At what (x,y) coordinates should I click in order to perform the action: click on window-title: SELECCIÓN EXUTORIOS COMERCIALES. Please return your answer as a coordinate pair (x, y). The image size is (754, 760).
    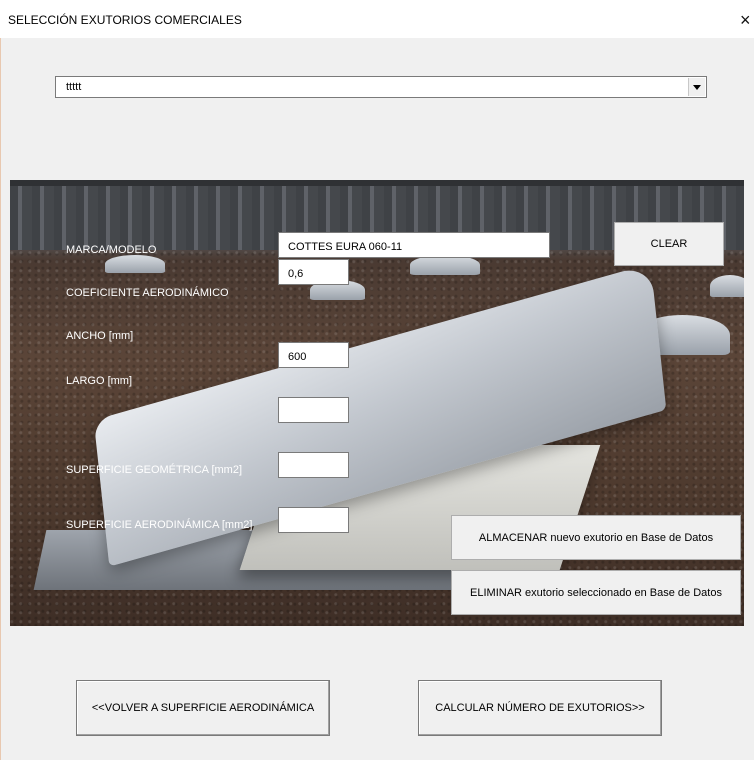
    Looking at the image, I should click on (125, 20).